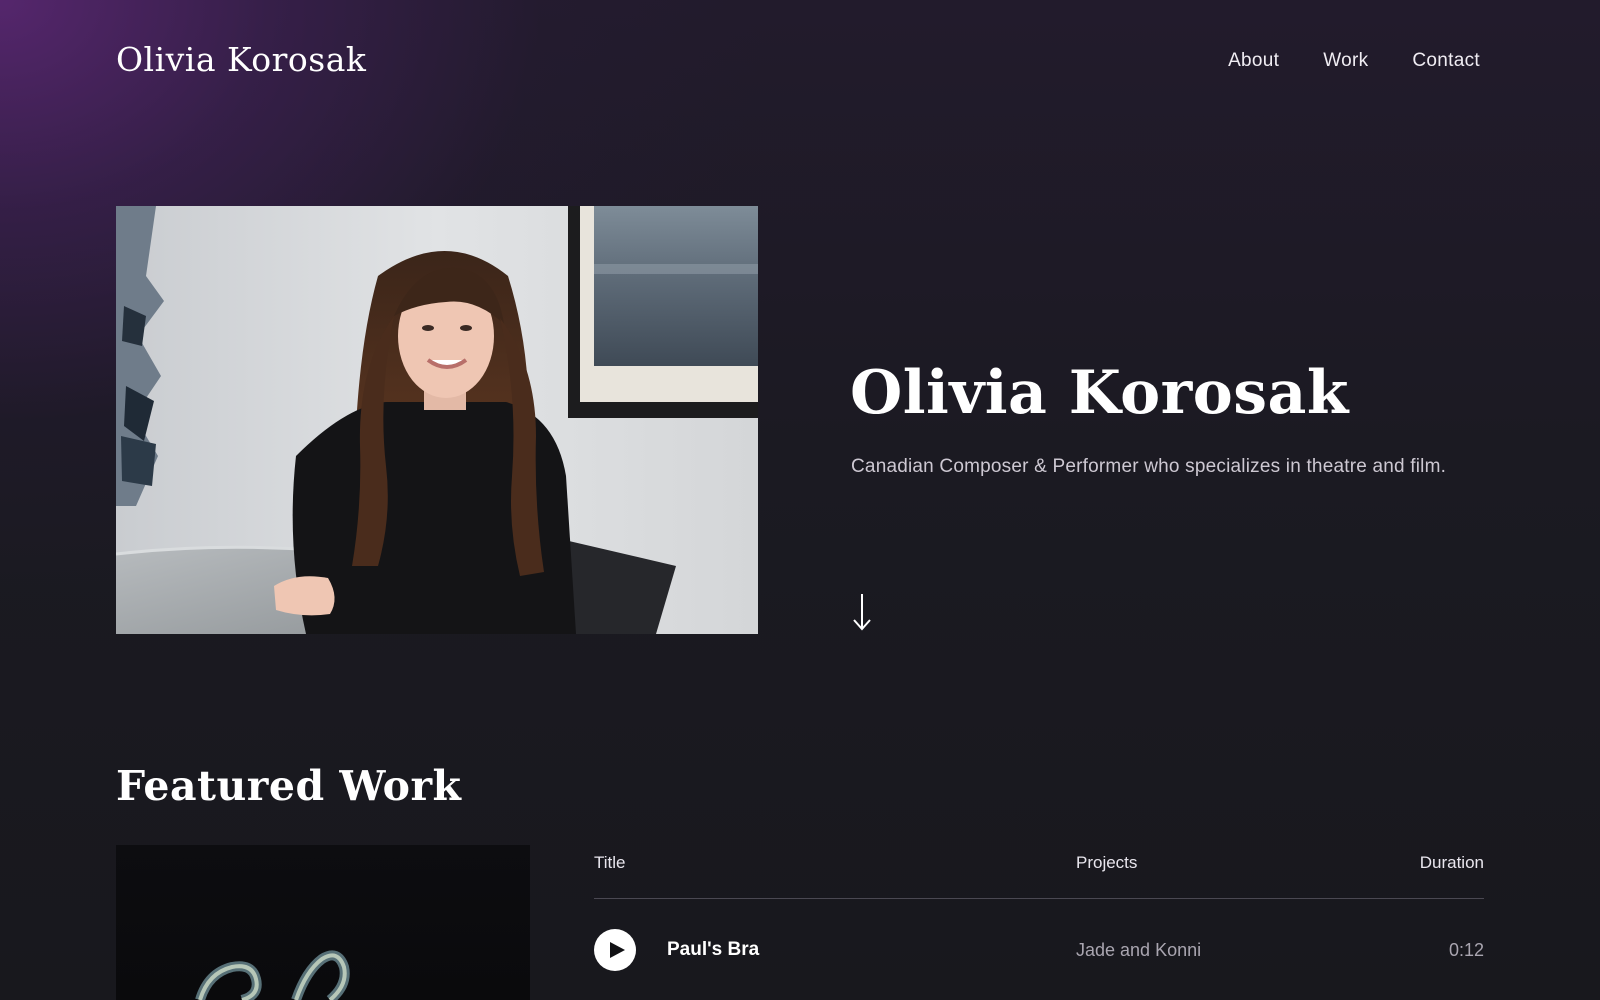  I want to click on arrow-down-icon-graphic, so click(862, 612).